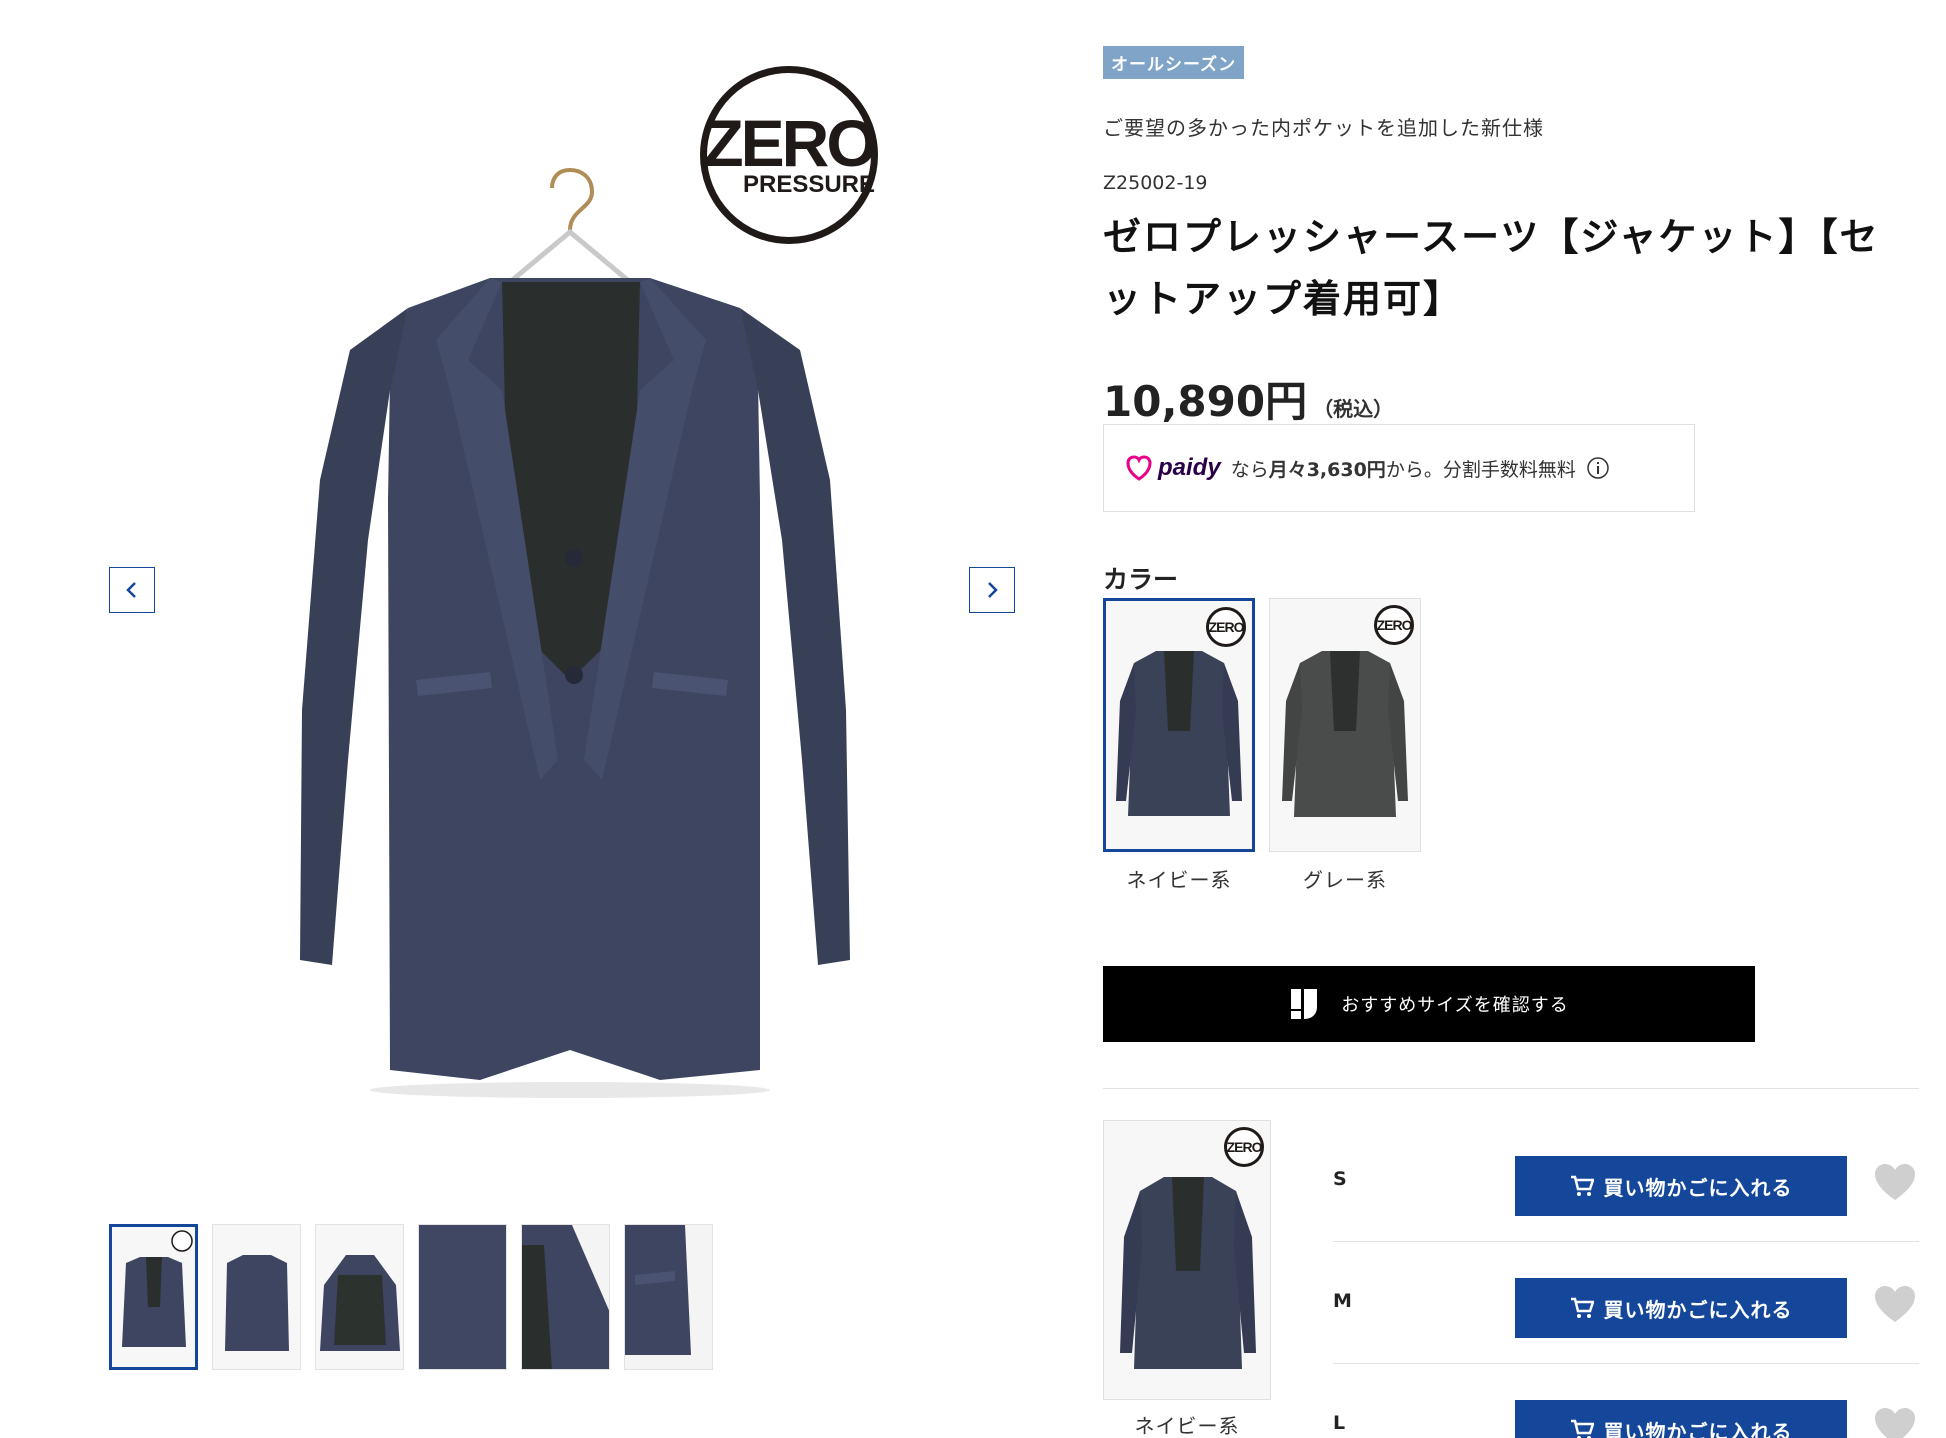 The width and height of the screenshot is (1946, 1438). I want to click on divider, so click(1511, 1088).